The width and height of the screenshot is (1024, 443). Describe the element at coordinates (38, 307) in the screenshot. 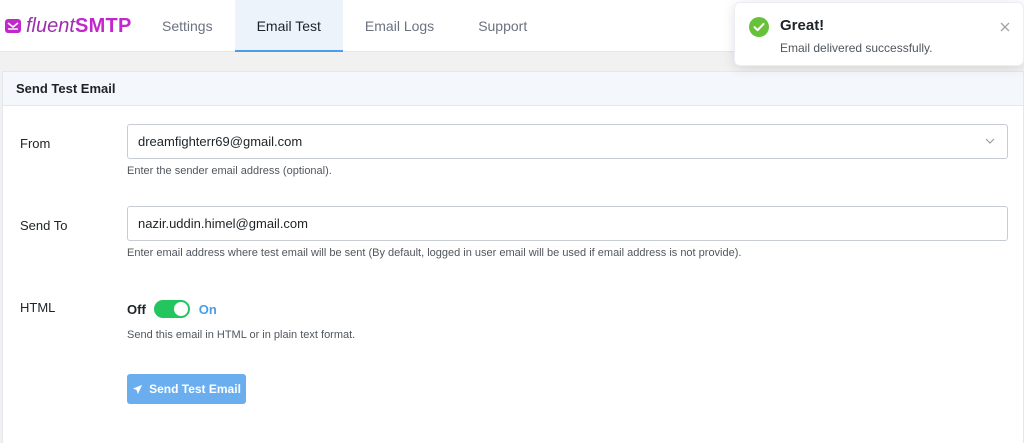

I see `html-label: HTML` at that location.